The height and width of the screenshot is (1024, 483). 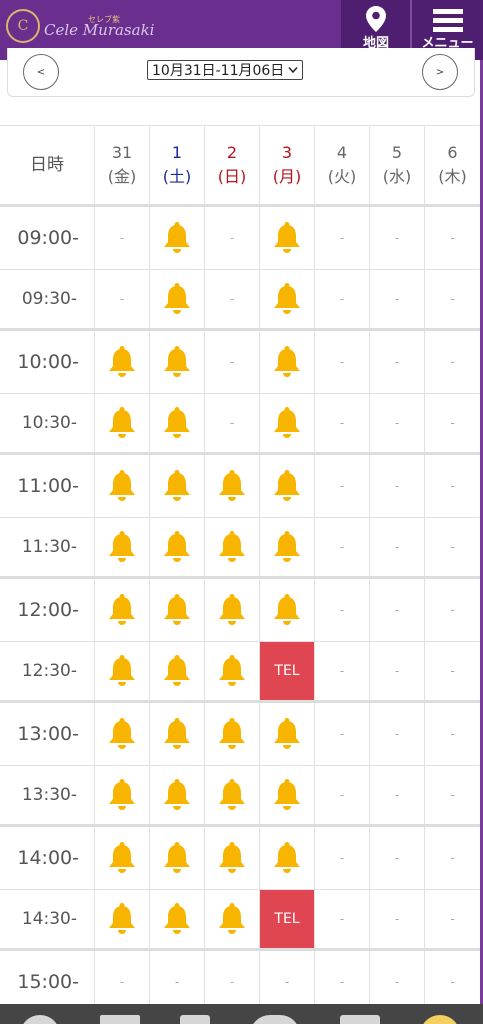 I want to click on day-of-week: (日), so click(x=232, y=176).